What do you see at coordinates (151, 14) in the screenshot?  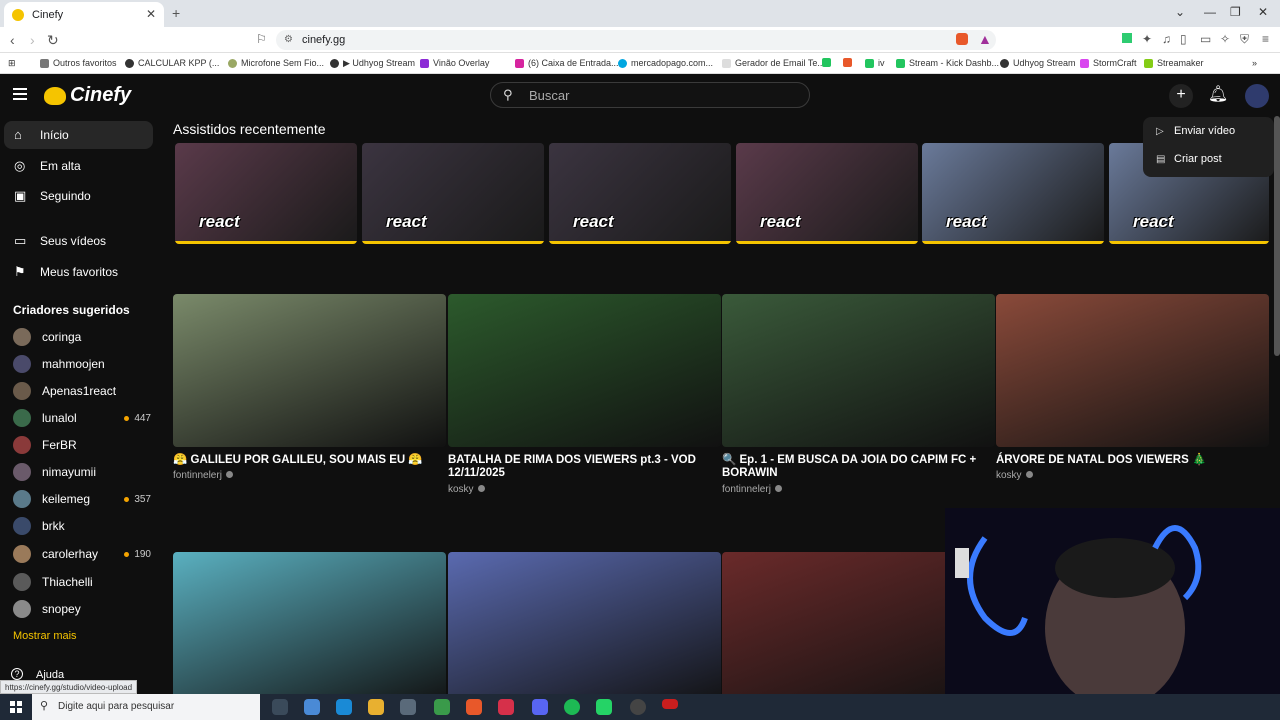 I see `close-tab-icon: ✕` at bounding box center [151, 14].